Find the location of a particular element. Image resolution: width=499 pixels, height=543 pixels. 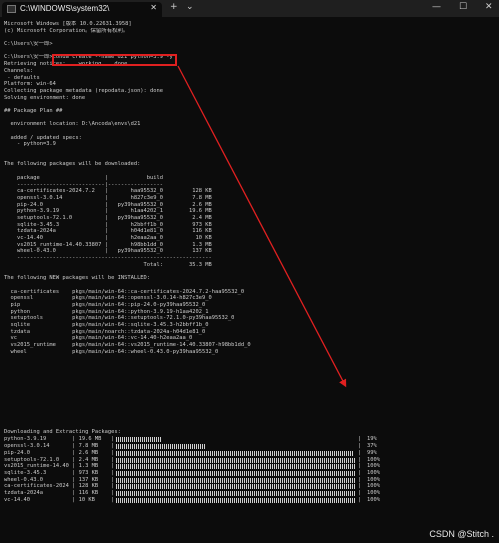

terminal-line: environment location: D:\Ancoda\envs\d21 is located at coordinates (72, 124).